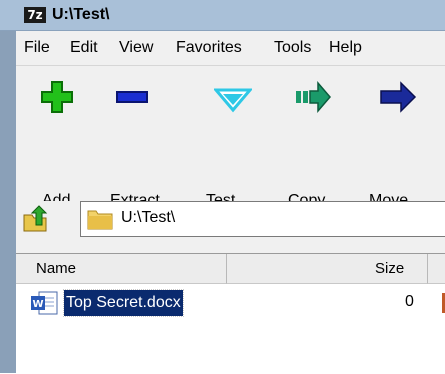  What do you see at coordinates (44, 303) in the screenshot?
I see `word-document-icon: W` at bounding box center [44, 303].